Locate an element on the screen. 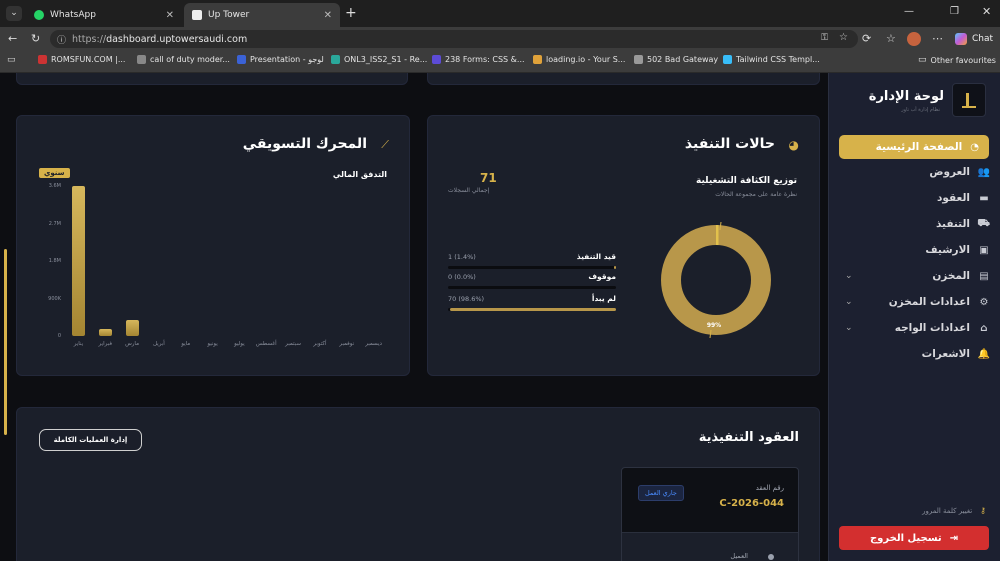  x-tick-label: سبتمبر is located at coordinates (293, 344).